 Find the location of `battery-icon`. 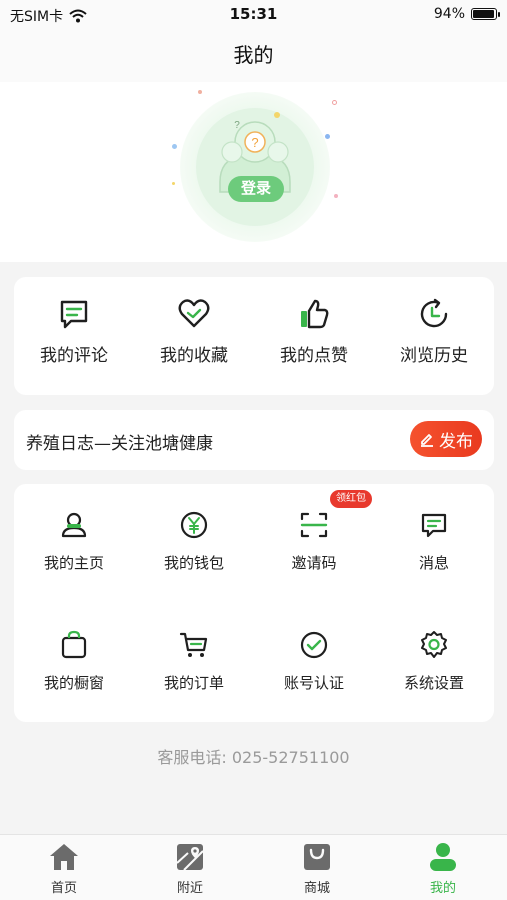

battery-icon is located at coordinates (485, 14).